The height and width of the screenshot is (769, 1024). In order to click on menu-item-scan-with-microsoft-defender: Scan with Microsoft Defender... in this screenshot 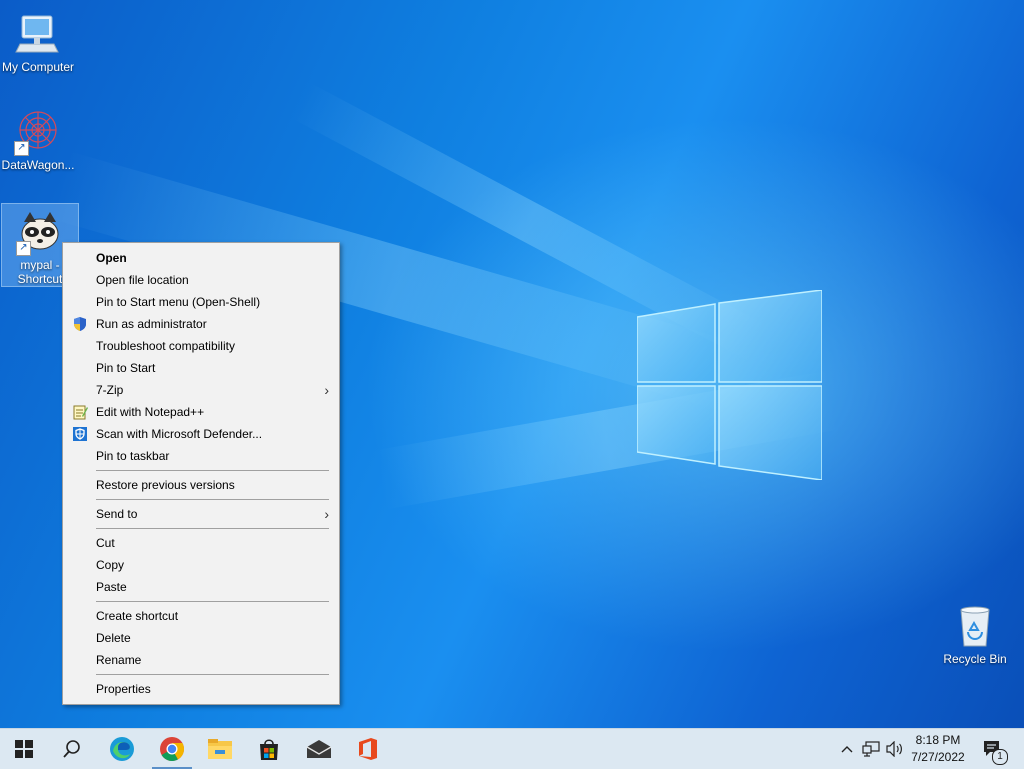, I will do `click(201, 434)`.